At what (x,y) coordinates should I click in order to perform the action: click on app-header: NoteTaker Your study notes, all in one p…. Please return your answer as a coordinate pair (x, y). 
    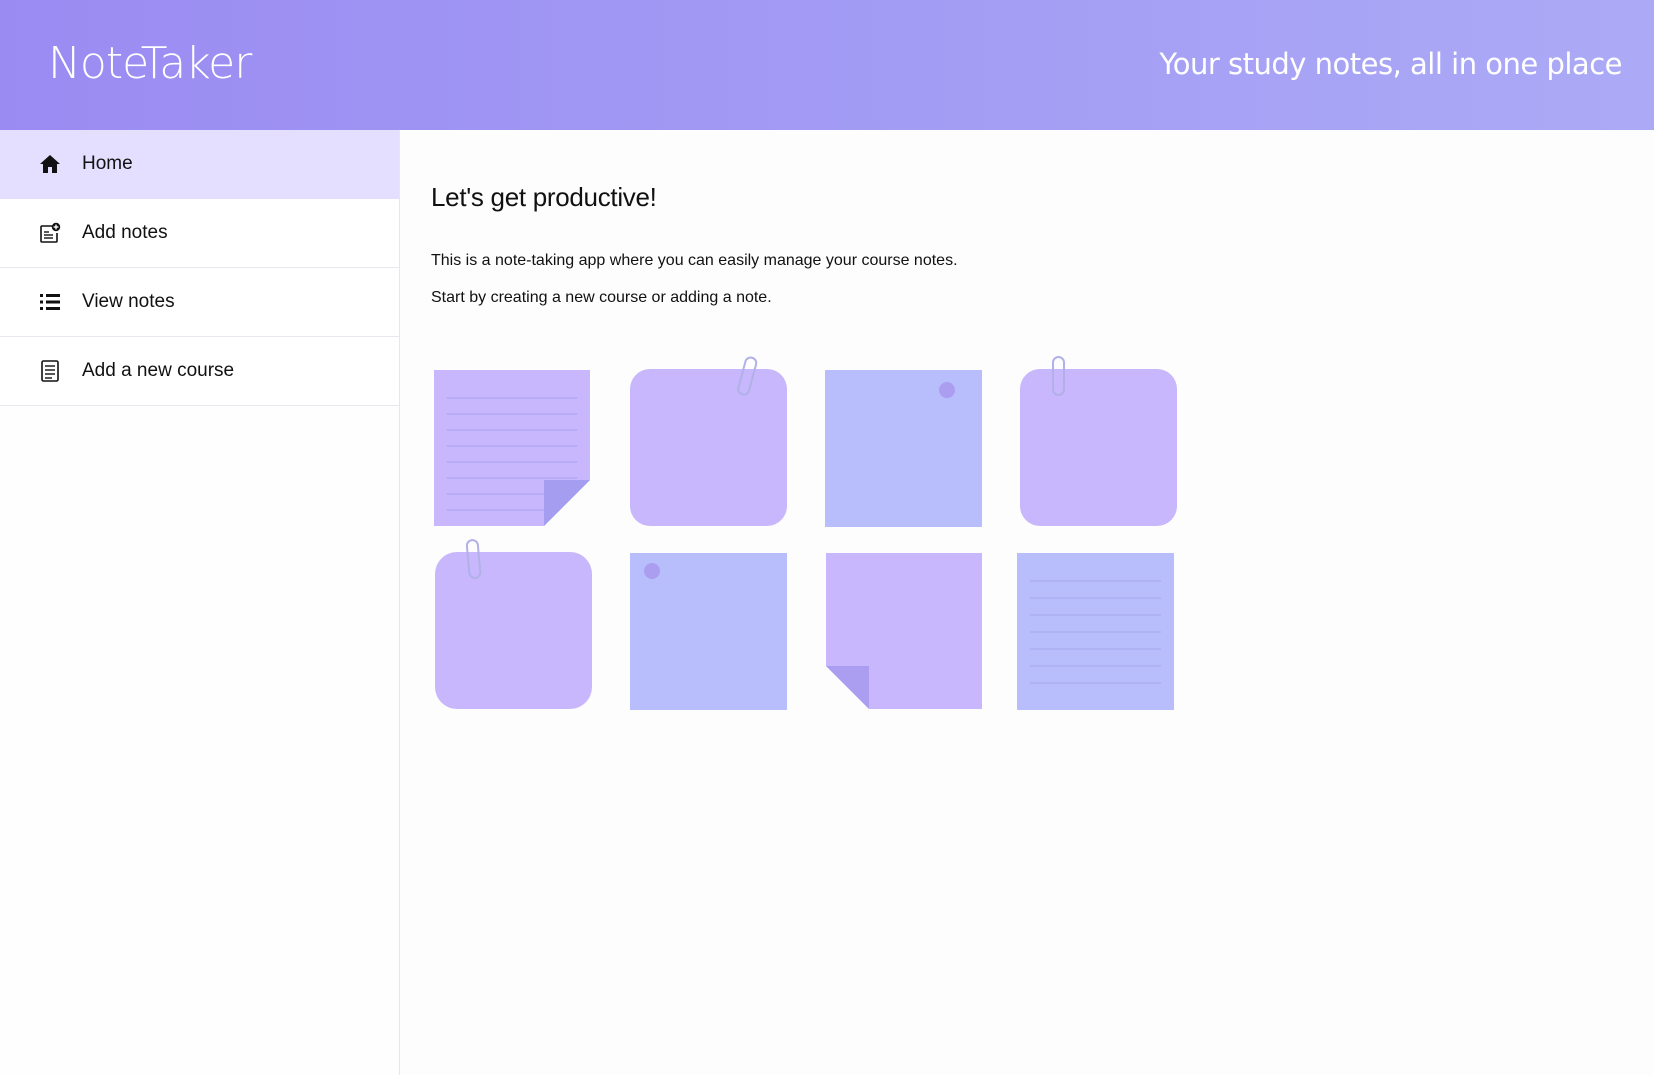
    Looking at the image, I should click on (827, 65).